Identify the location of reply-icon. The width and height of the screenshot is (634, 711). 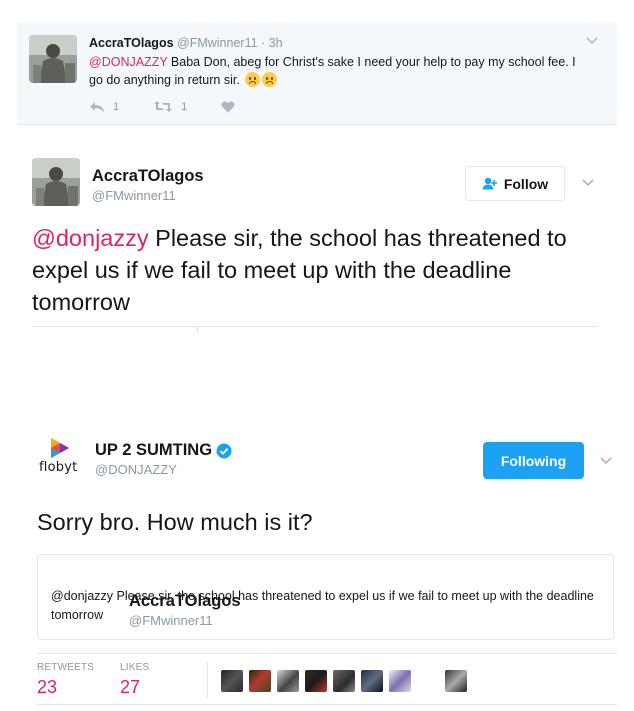
(97, 106).